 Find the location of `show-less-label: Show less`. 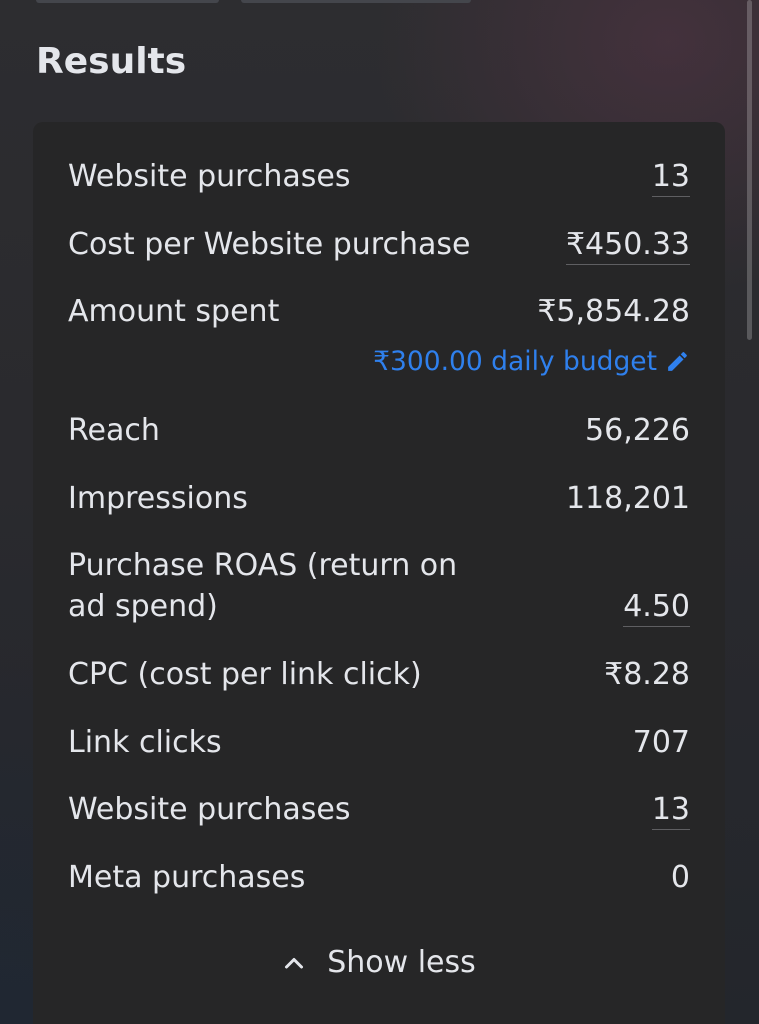

show-less-label: Show less is located at coordinates (401, 963).